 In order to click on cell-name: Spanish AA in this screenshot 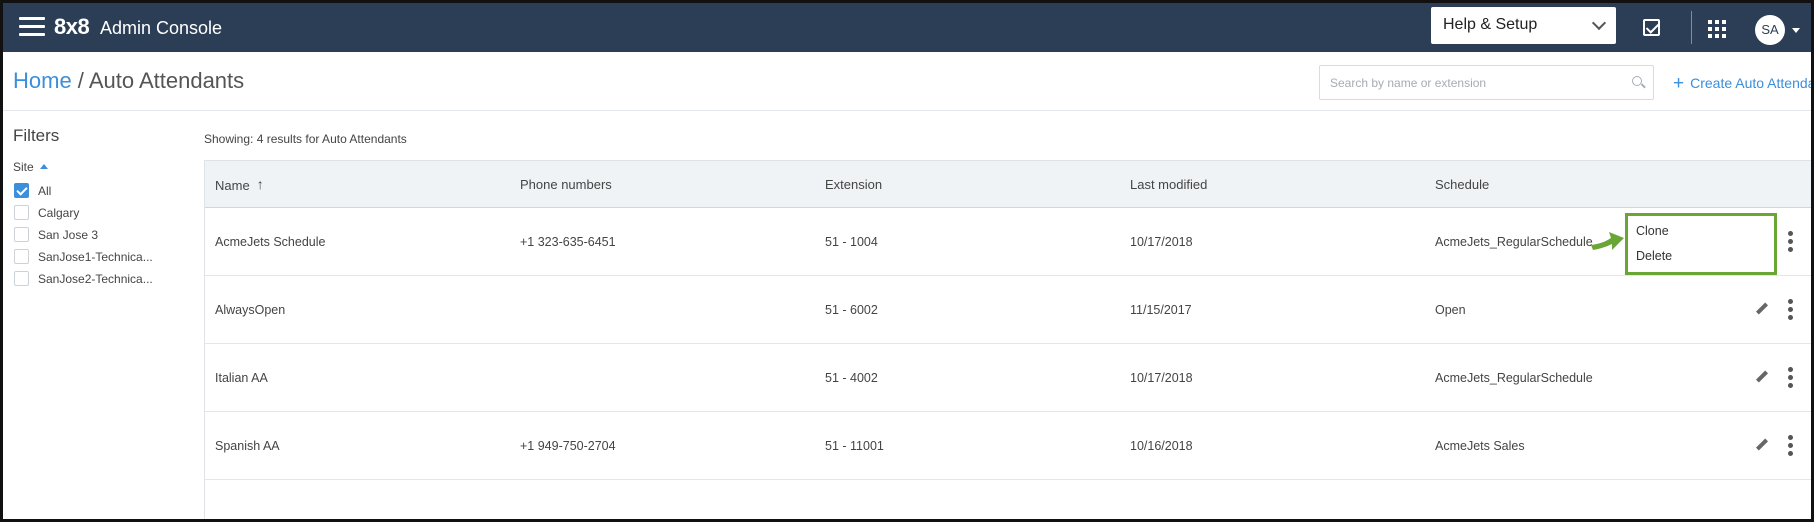, I will do `click(247, 446)`.